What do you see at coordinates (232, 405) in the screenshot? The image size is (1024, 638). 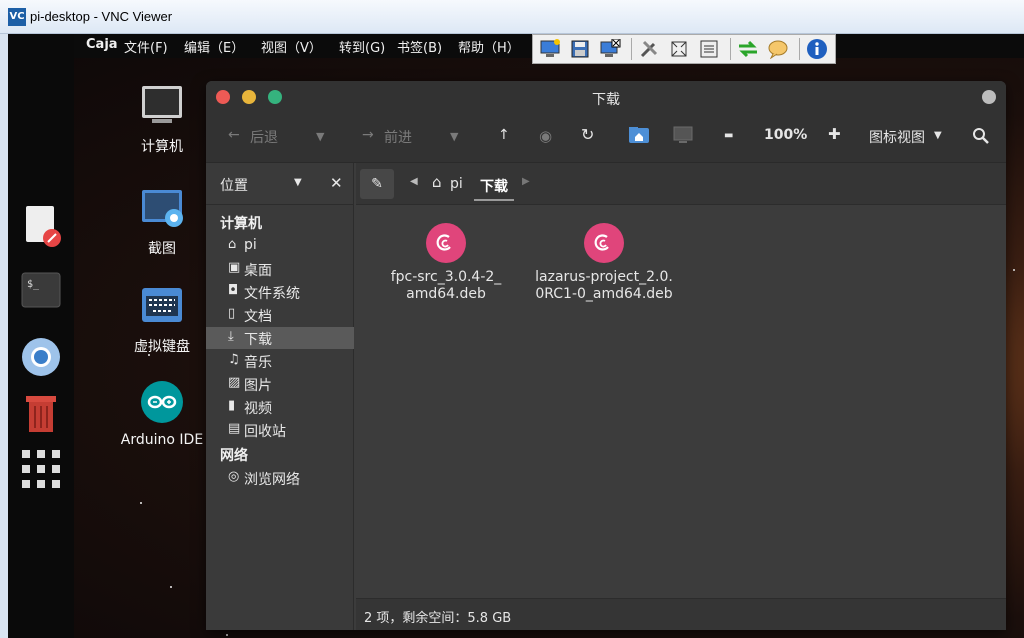 I see `video-icon: ▮` at bounding box center [232, 405].